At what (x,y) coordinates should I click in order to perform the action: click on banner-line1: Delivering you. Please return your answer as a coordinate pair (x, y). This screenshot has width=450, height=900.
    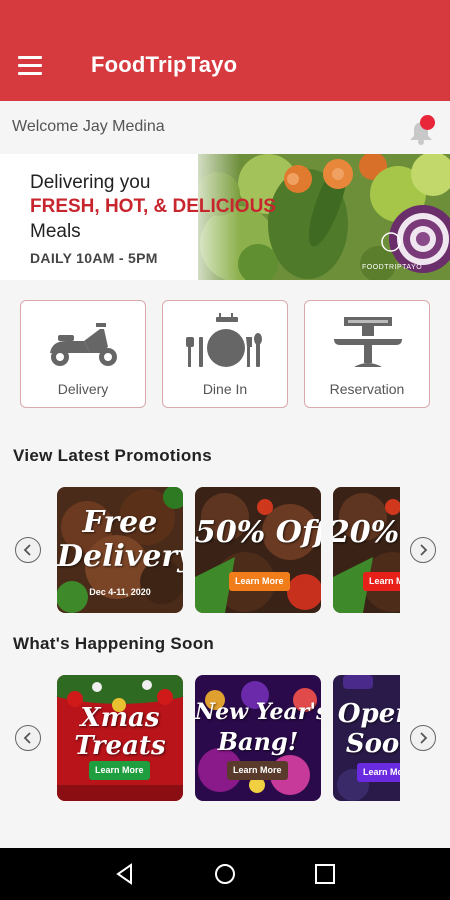
    Looking at the image, I should click on (90, 182).